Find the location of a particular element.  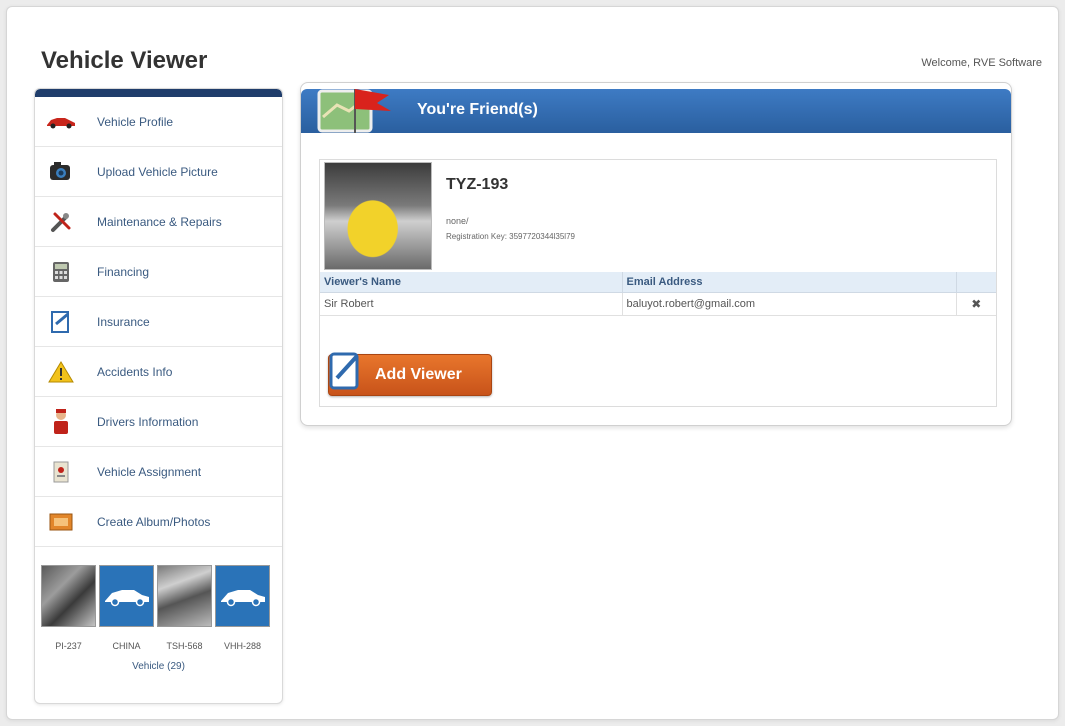

vehicle-owner: none/ is located at coordinates (457, 221).